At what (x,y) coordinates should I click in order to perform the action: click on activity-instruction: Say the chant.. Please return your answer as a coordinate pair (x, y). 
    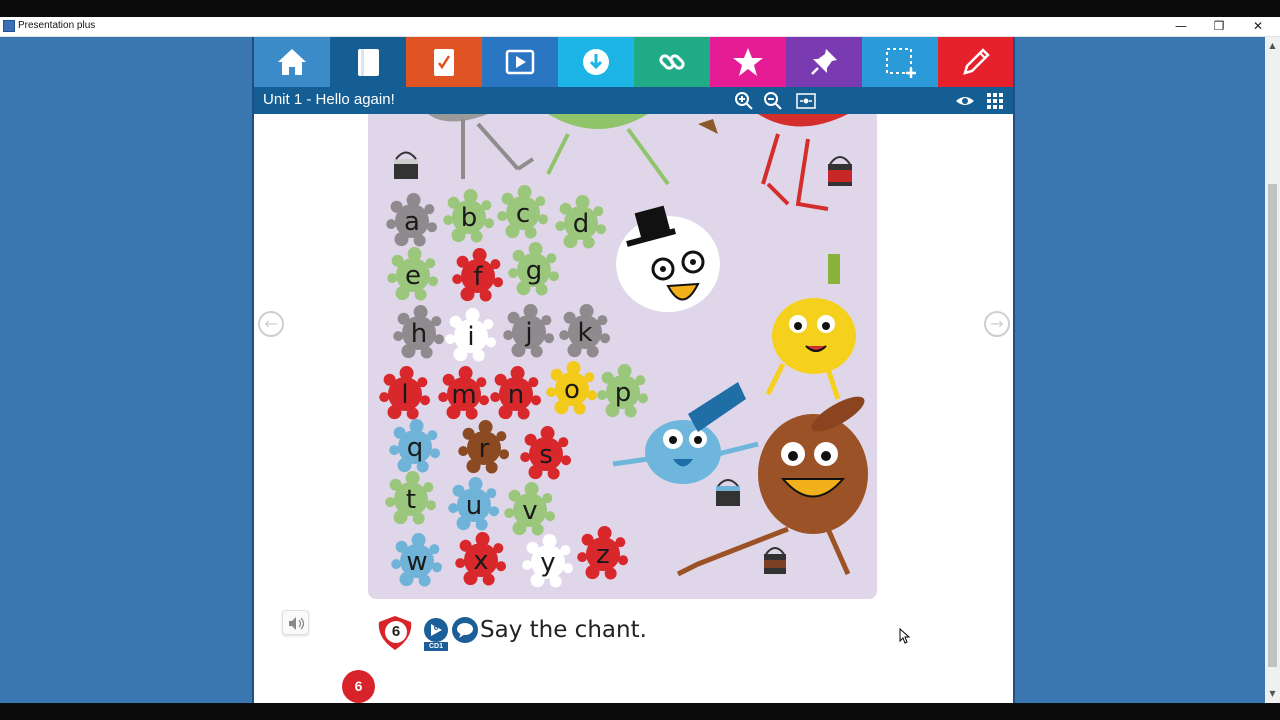
    Looking at the image, I should click on (563, 630).